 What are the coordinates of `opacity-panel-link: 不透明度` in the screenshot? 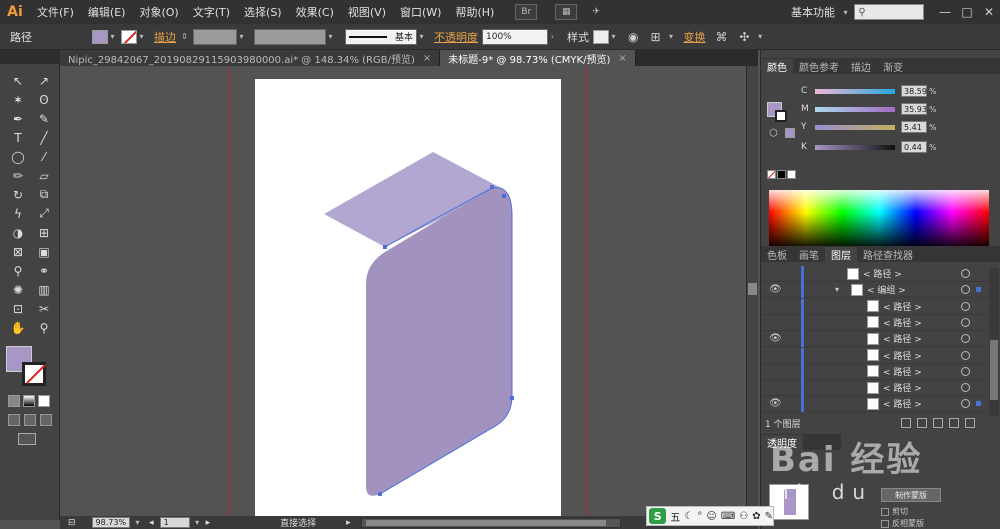 It's located at (456, 37).